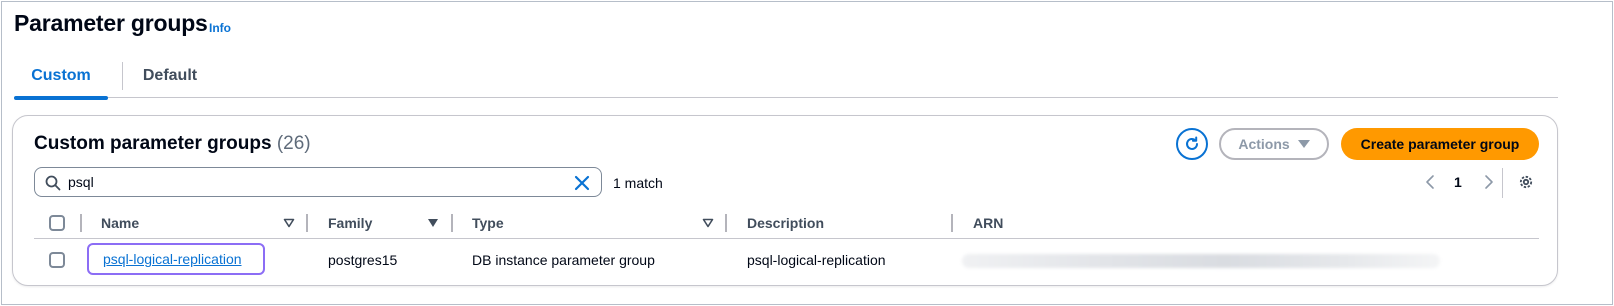 This screenshot has height=306, width=1614. What do you see at coordinates (582, 183) in the screenshot?
I see `clear-icon` at bounding box center [582, 183].